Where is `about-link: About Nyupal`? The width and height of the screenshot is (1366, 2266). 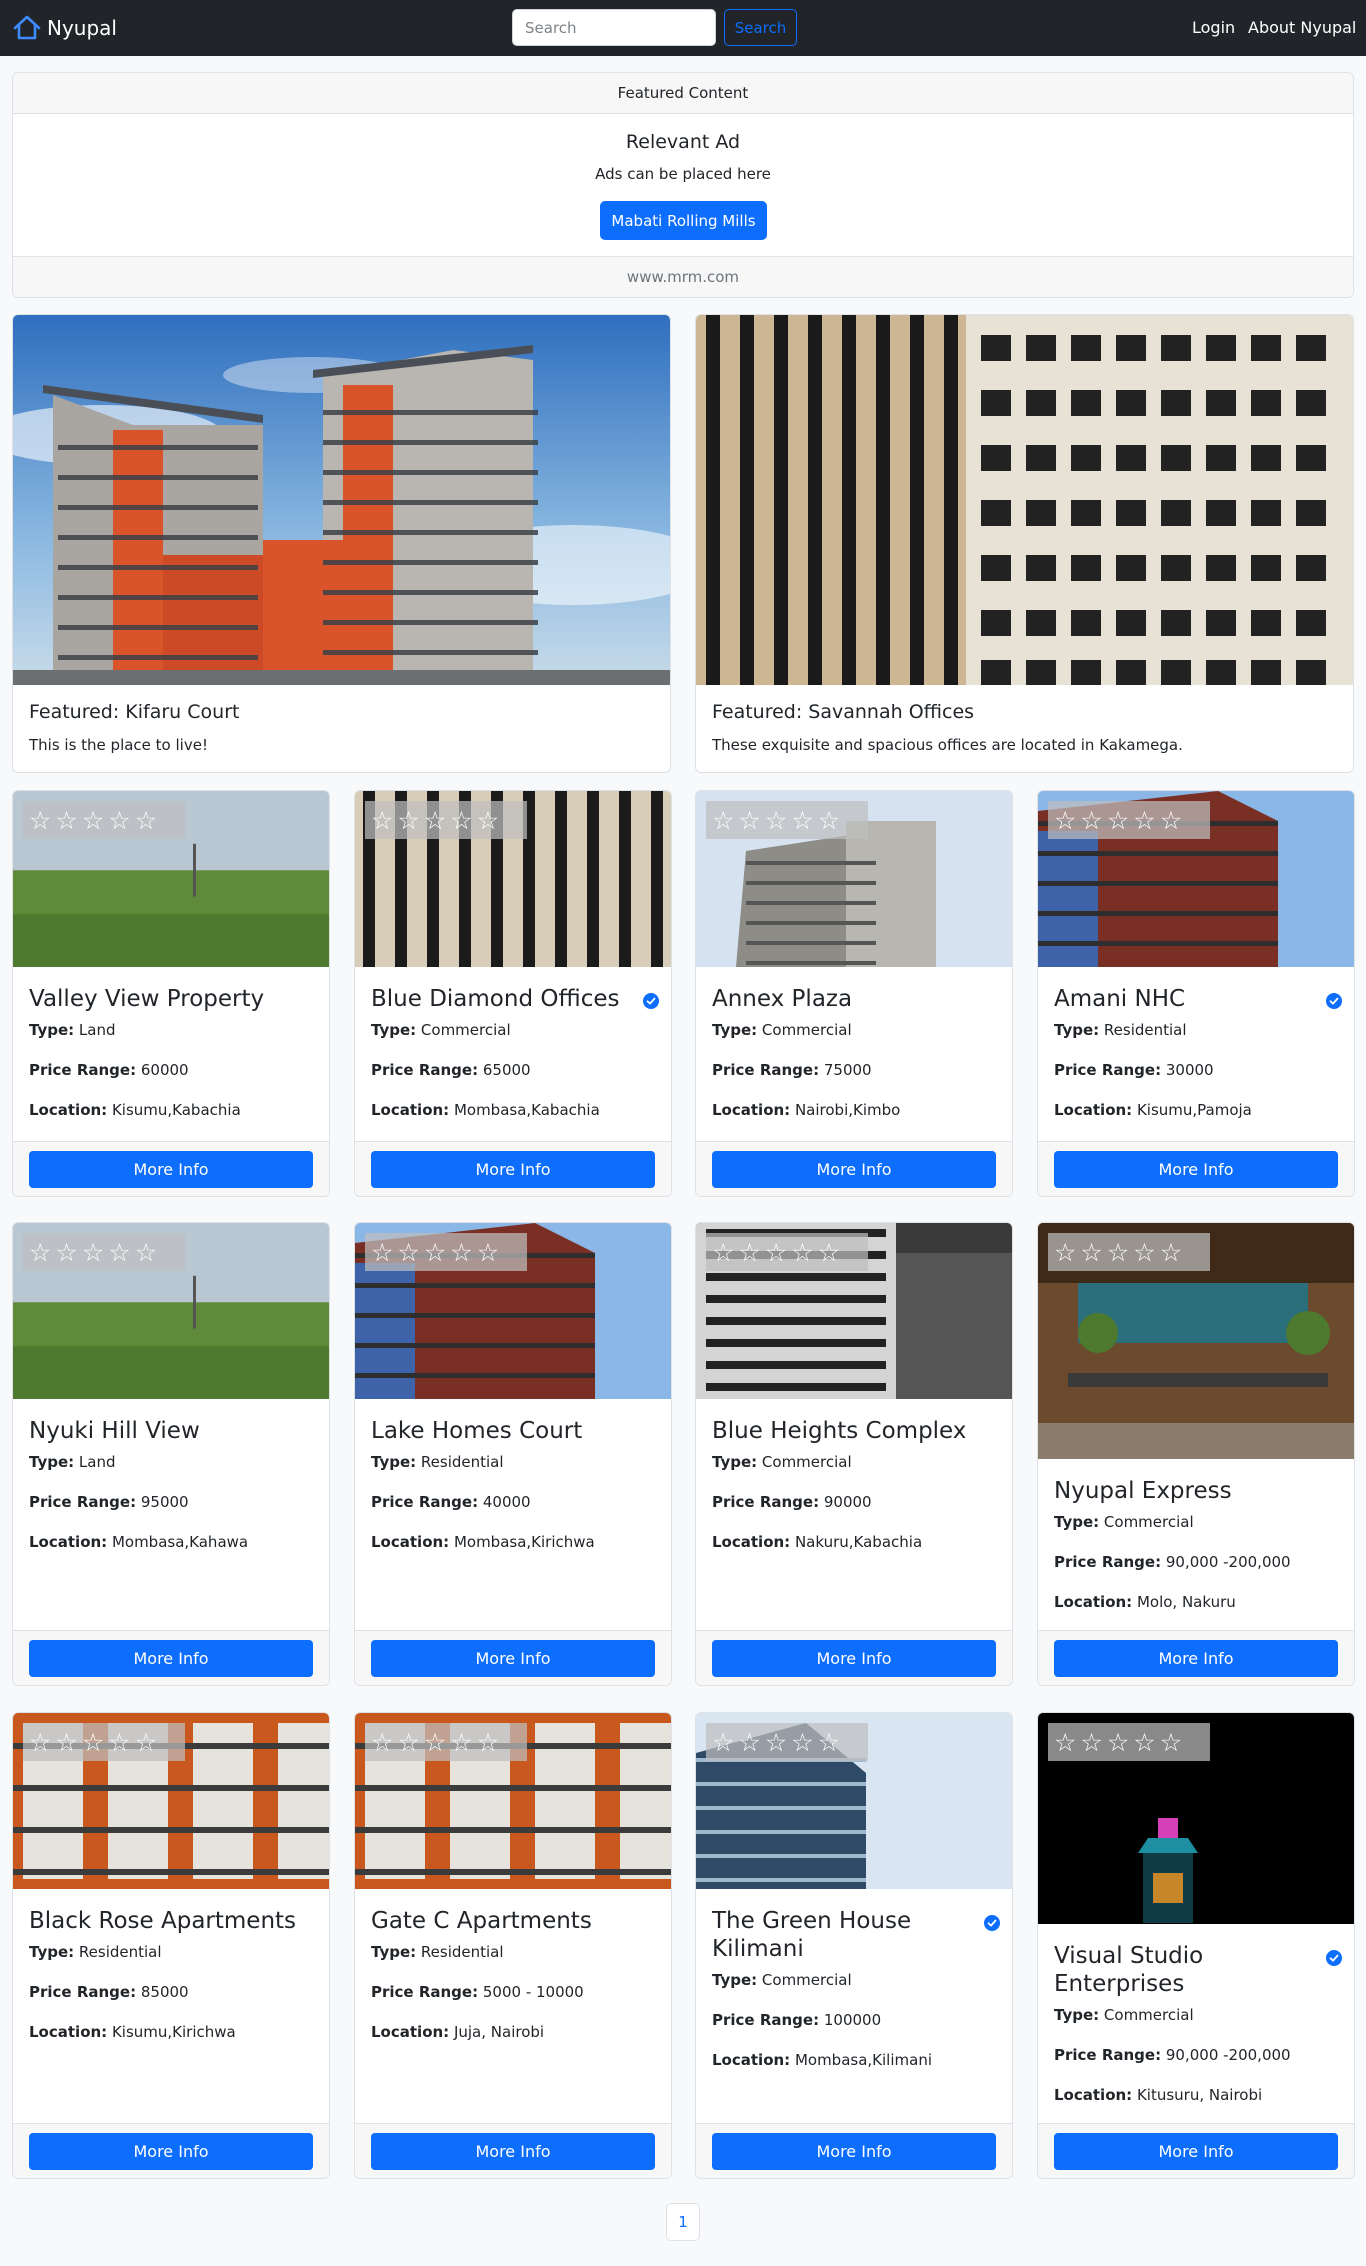 about-link: About Nyupal is located at coordinates (1302, 27).